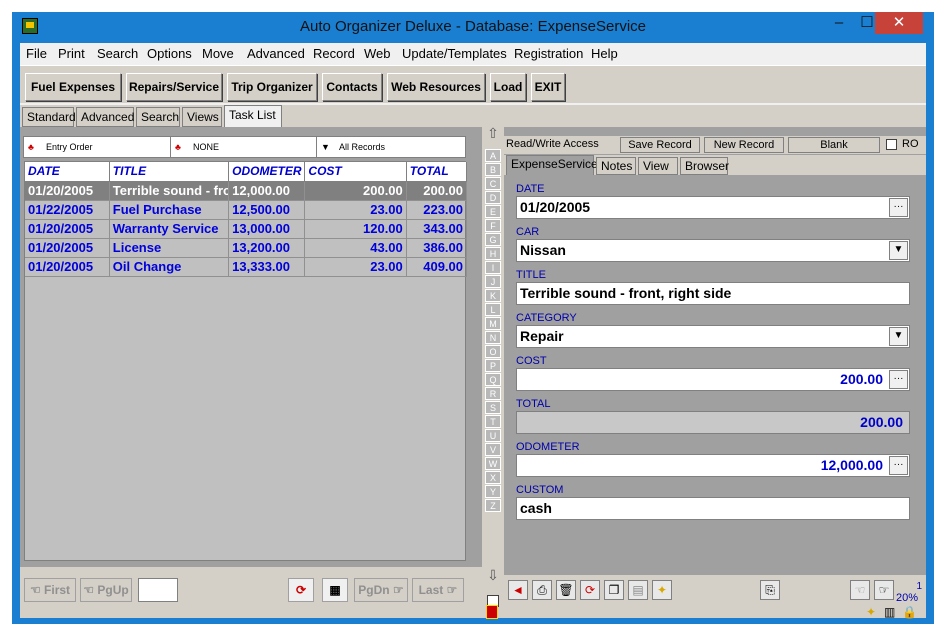 Image resolution: width=946 pixels, height=644 pixels. Describe the element at coordinates (493, 421) in the screenshot. I see `alpha-t: T` at that location.